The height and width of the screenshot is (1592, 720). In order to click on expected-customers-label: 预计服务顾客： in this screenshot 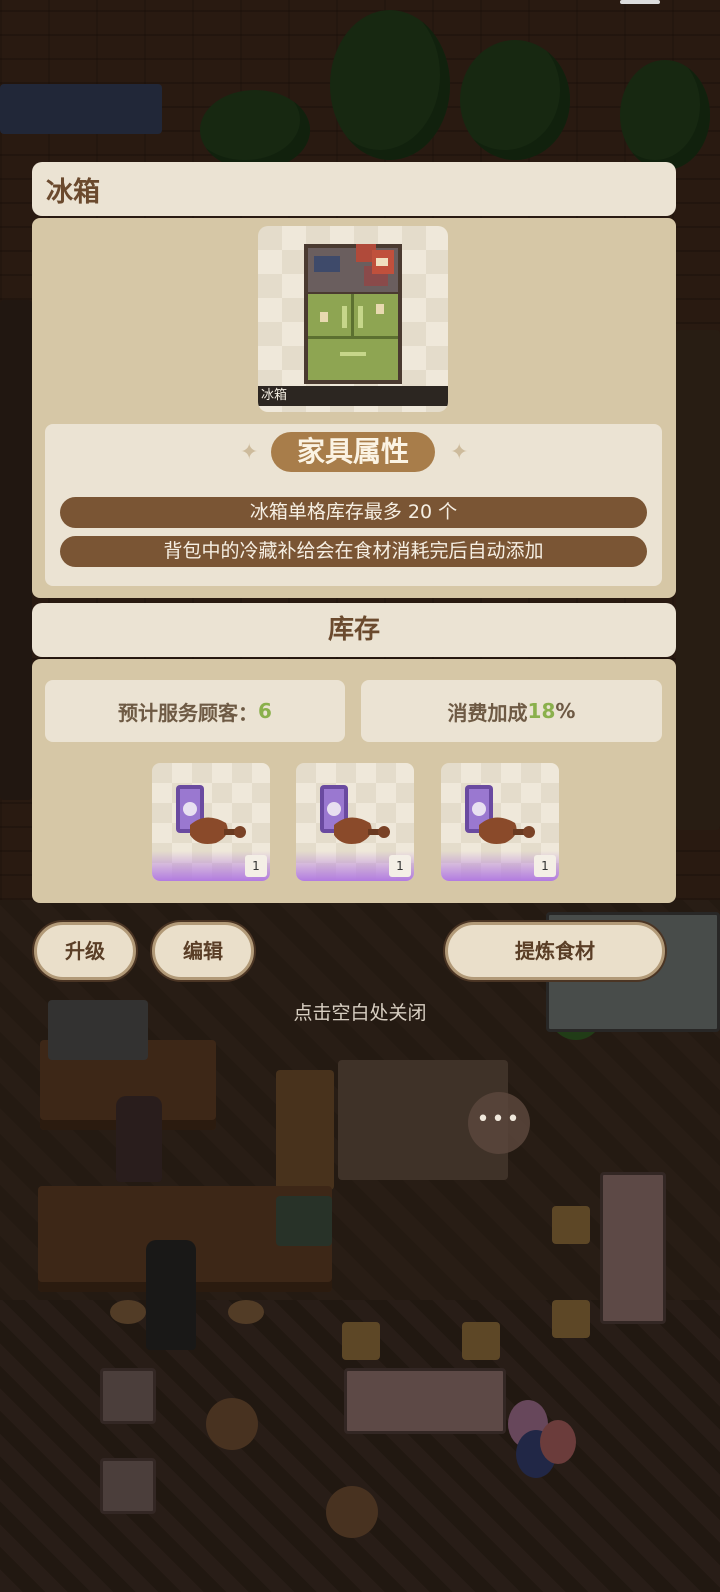, I will do `click(188, 712)`.